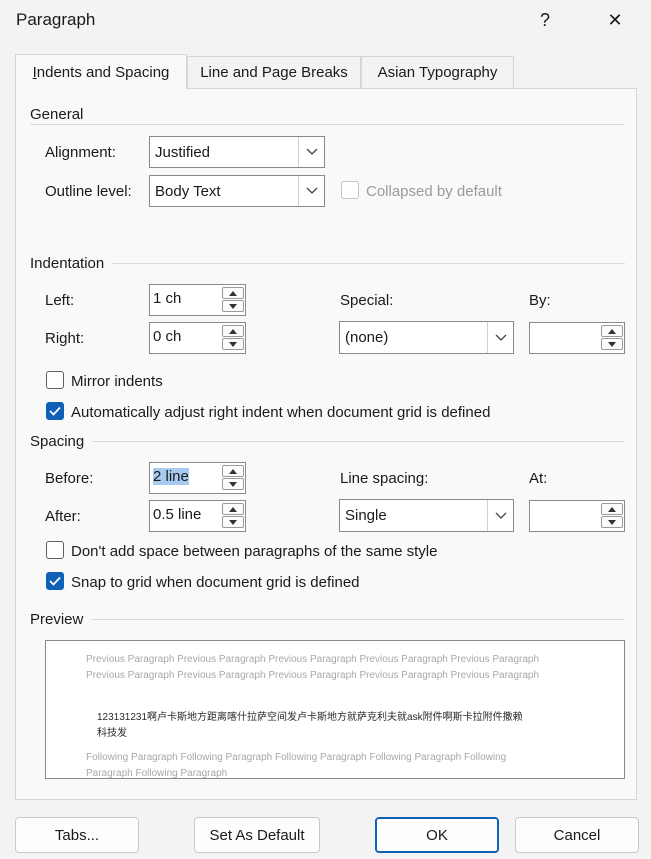 Image resolution: width=651 pixels, height=859 pixels. Describe the element at coordinates (577, 516) in the screenshot. I see `at-spinner` at that location.